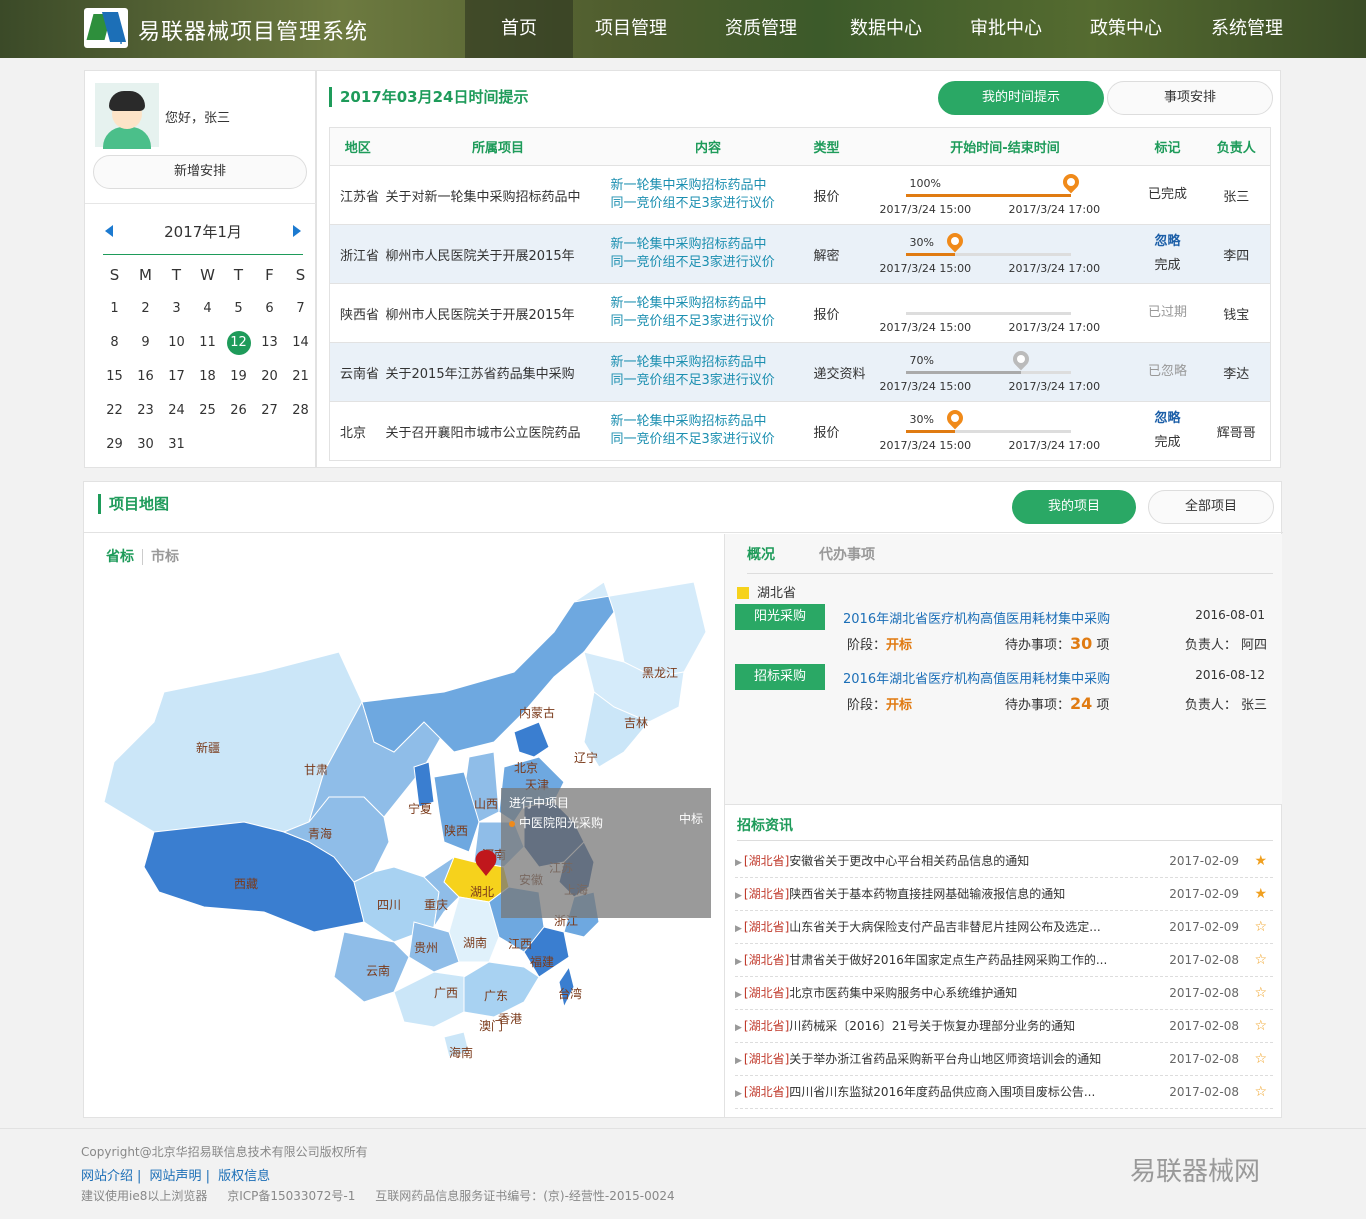  I want to click on calendar-day: 20, so click(269, 382).